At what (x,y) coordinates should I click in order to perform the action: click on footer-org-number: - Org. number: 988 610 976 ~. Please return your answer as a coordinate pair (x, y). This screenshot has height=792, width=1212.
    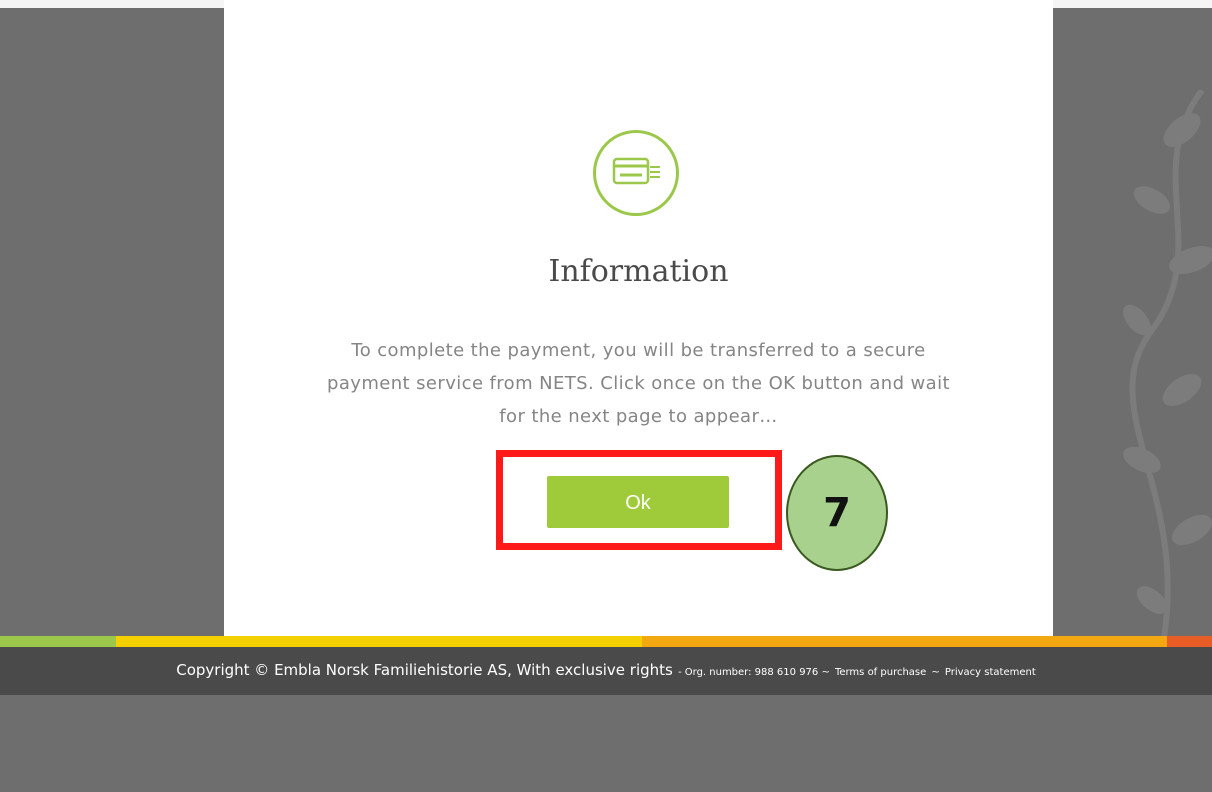
    Looking at the image, I should click on (753, 672).